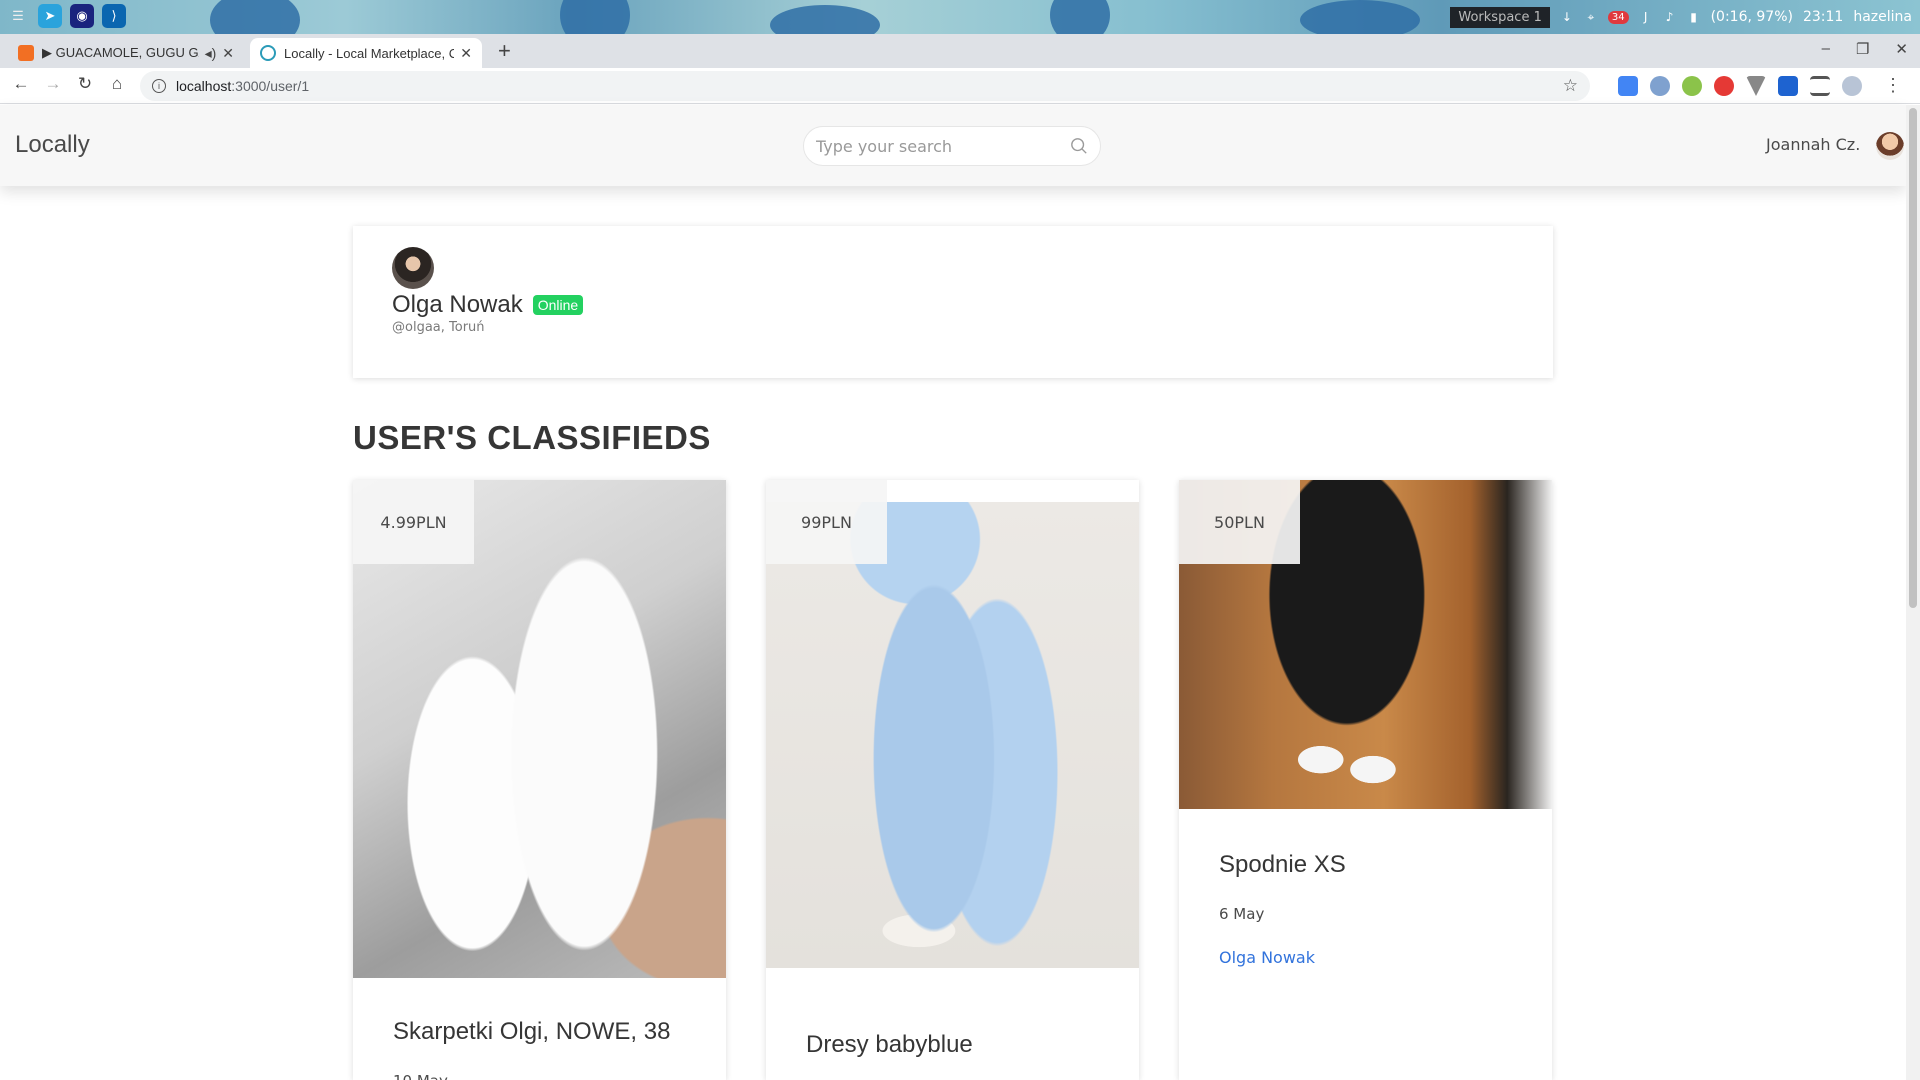 This screenshot has height=1080, width=1920. Describe the element at coordinates (826, 522) in the screenshot. I see `price-tag: 99PLN` at that location.